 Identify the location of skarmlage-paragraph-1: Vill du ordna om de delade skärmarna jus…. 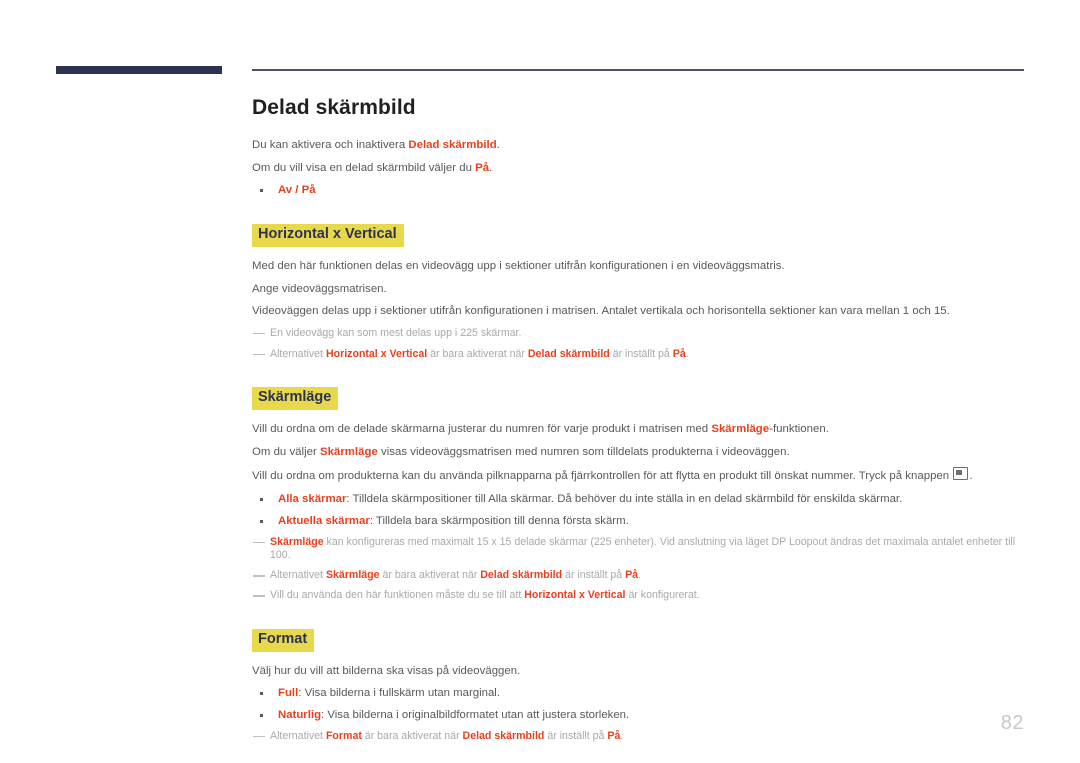
(641, 429).